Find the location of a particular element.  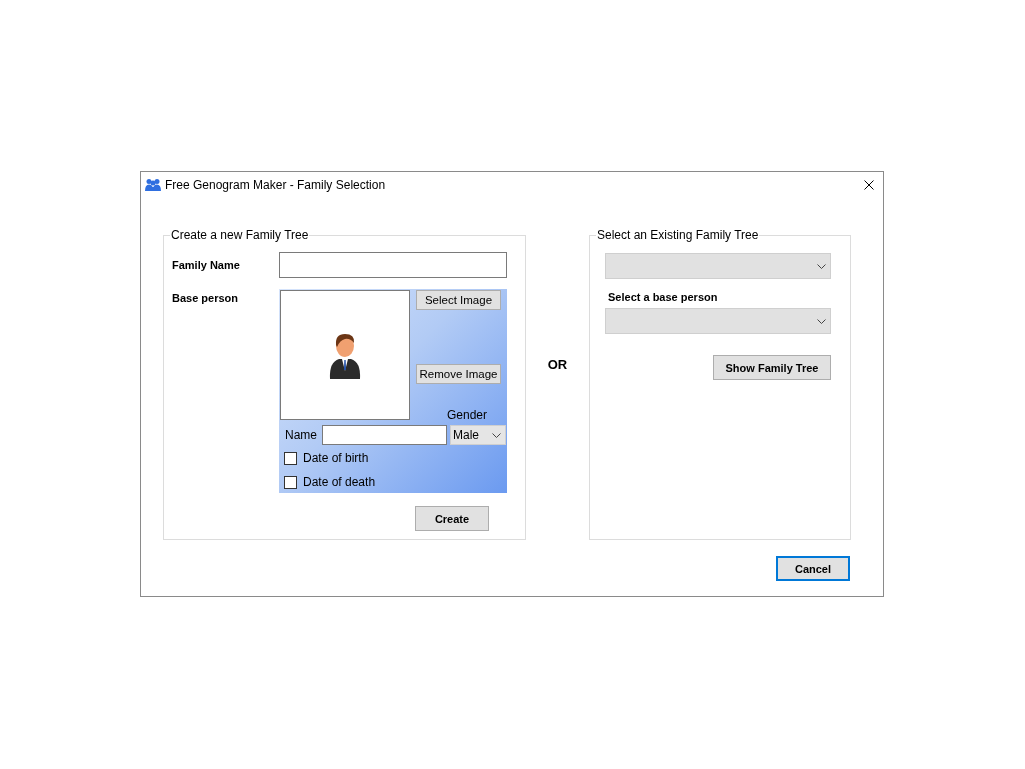

people-icon is located at coordinates (153, 184).